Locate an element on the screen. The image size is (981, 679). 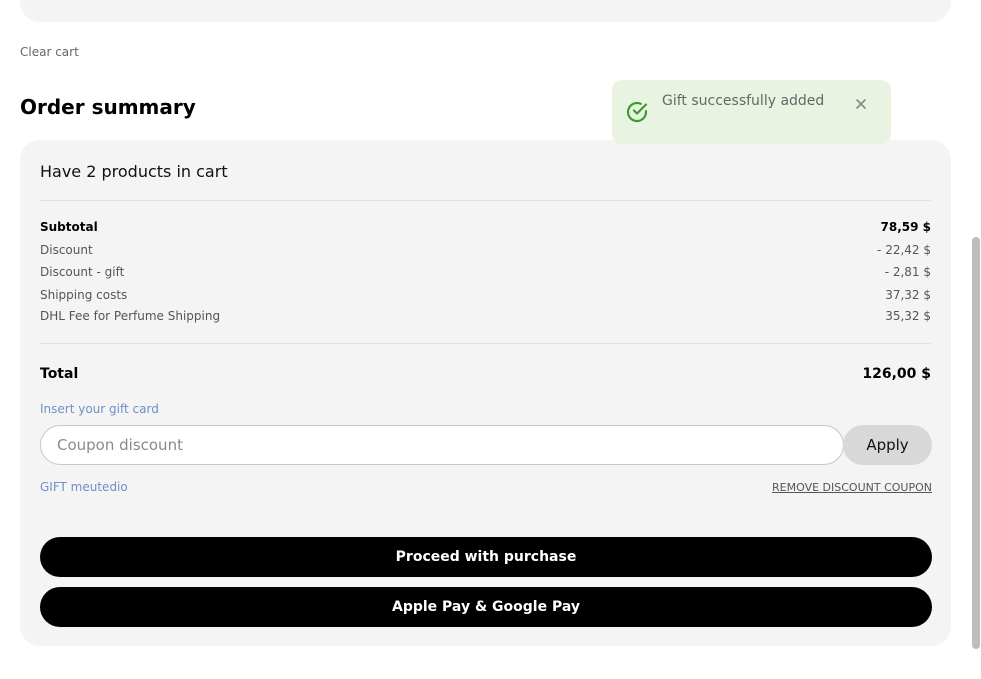
proceed-button: Proceed with purchase is located at coordinates (486, 557).